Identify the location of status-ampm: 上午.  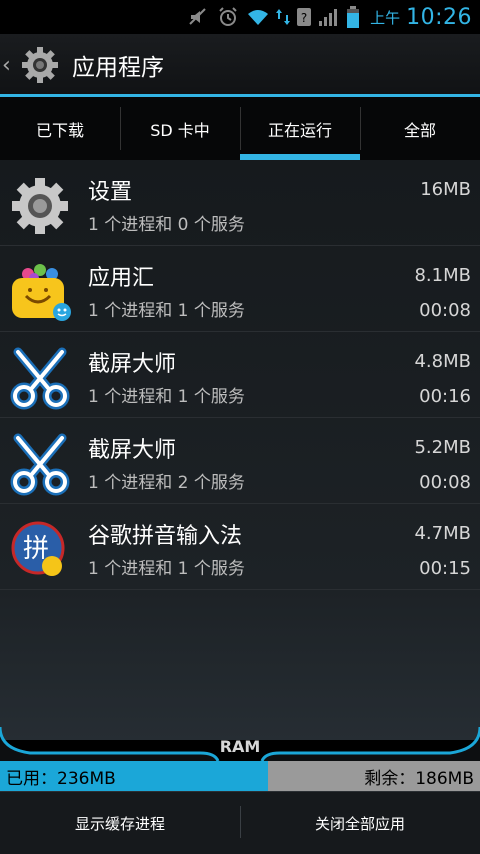
(385, 17).